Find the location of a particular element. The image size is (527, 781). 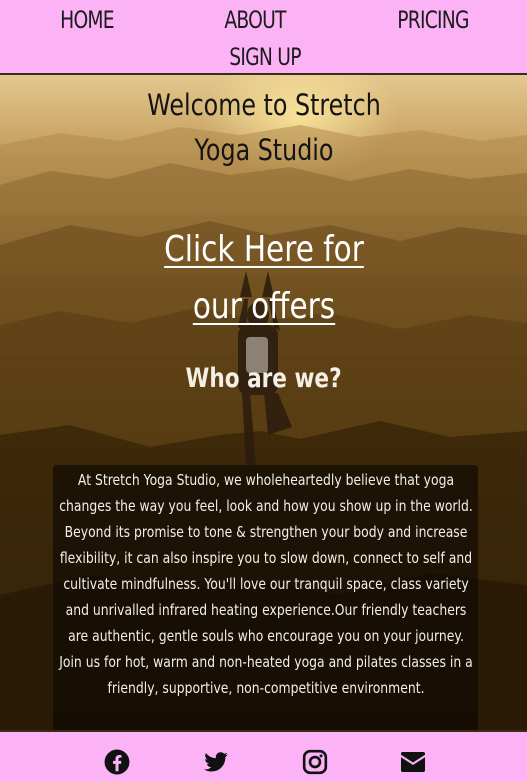

nav-link-about: ABOUT is located at coordinates (255, 20).